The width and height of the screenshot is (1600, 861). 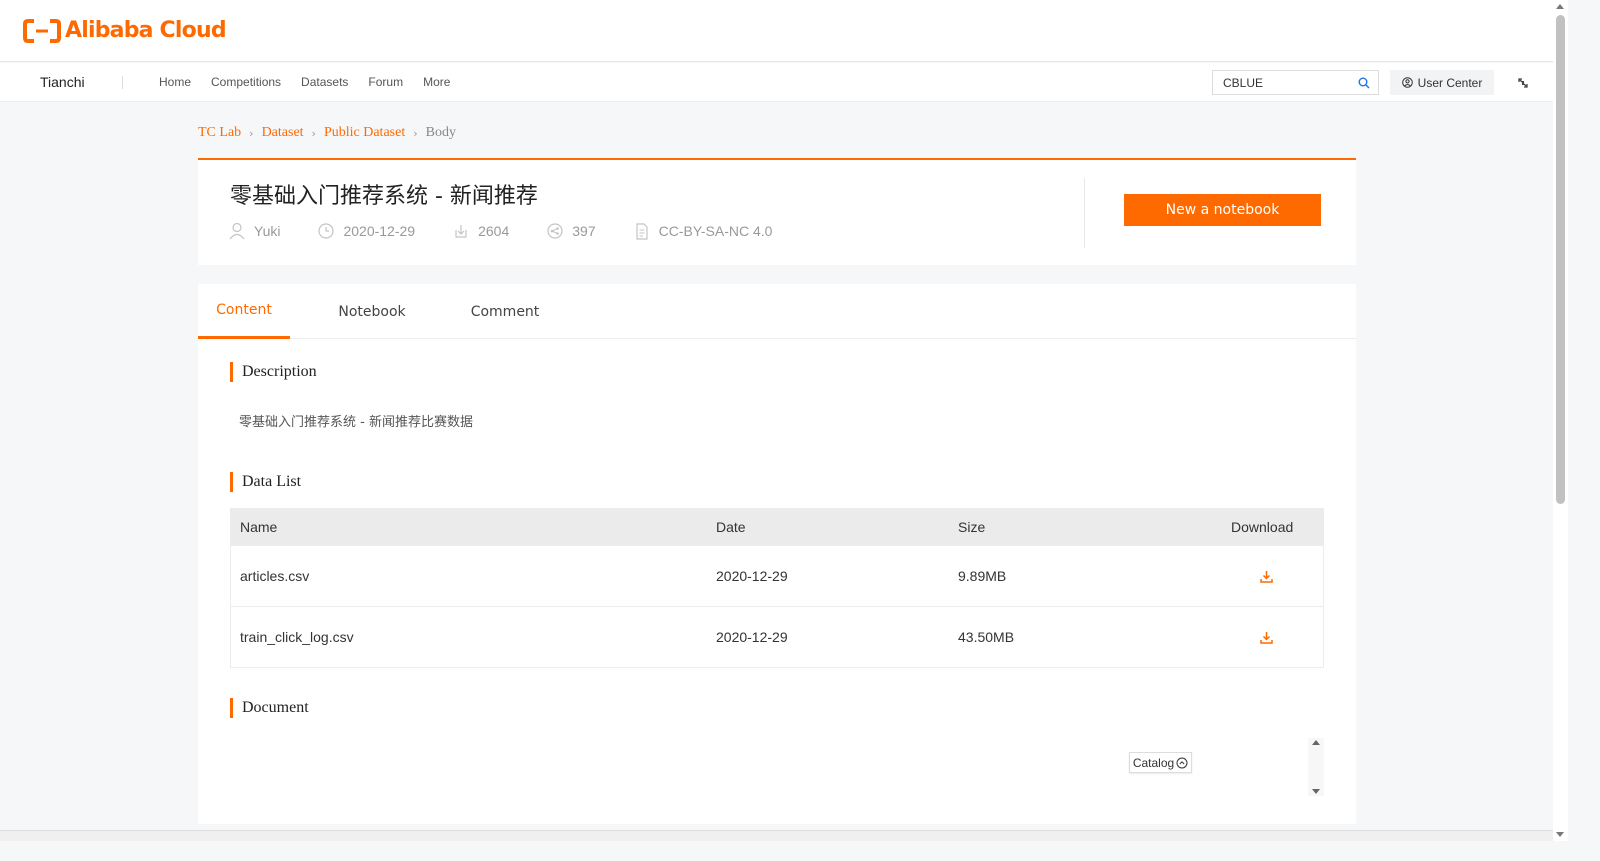 What do you see at coordinates (731, 527) in the screenshot?
I see `header-date: Date` at bounding box center [731, 527].